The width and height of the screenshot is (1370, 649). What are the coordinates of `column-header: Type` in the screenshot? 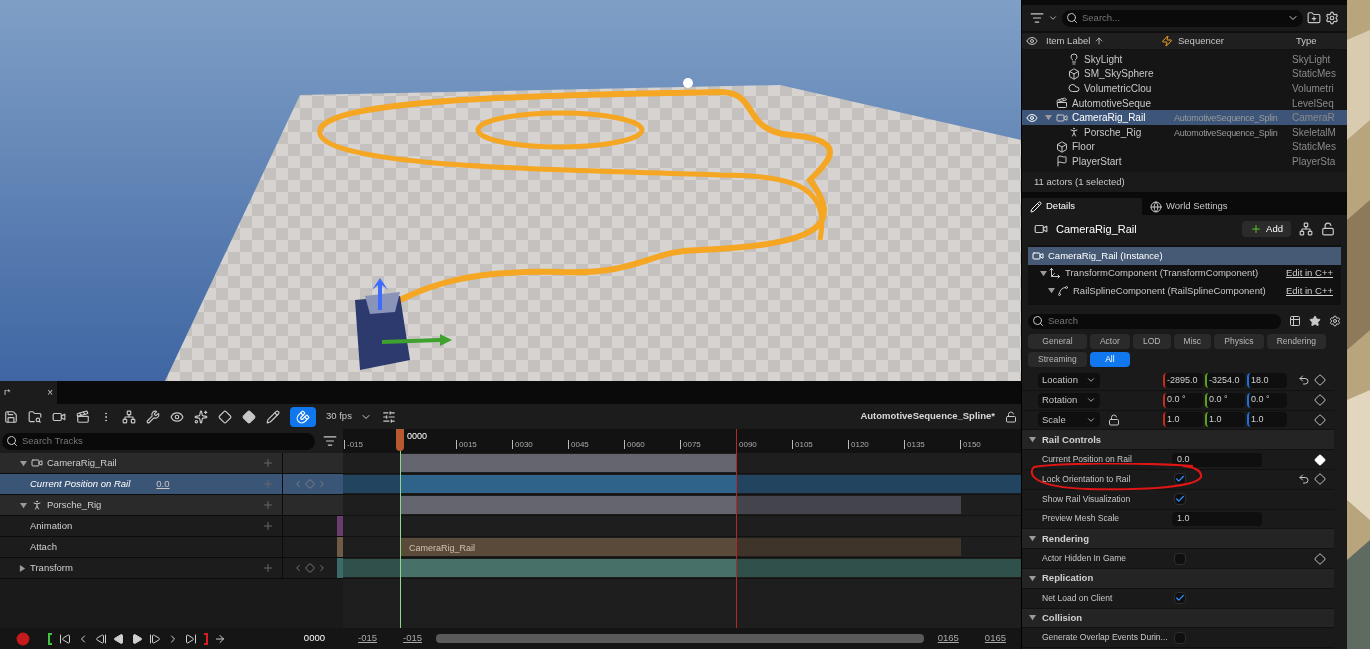 It's located at (1317, 41).